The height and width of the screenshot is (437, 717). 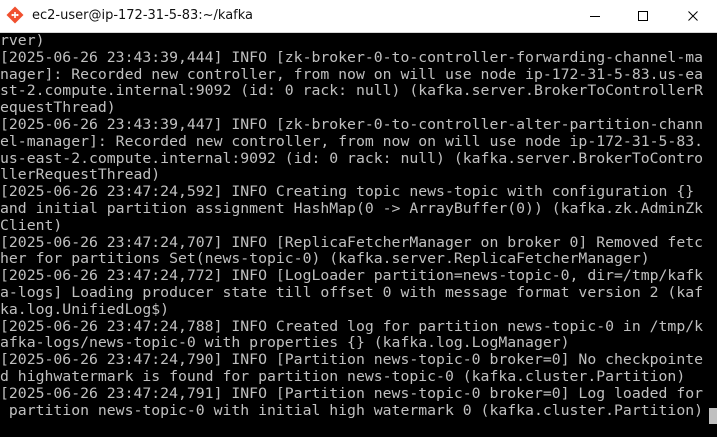 I want to click on terminal-line: llerRequestThread), so click(x=80, y=175).